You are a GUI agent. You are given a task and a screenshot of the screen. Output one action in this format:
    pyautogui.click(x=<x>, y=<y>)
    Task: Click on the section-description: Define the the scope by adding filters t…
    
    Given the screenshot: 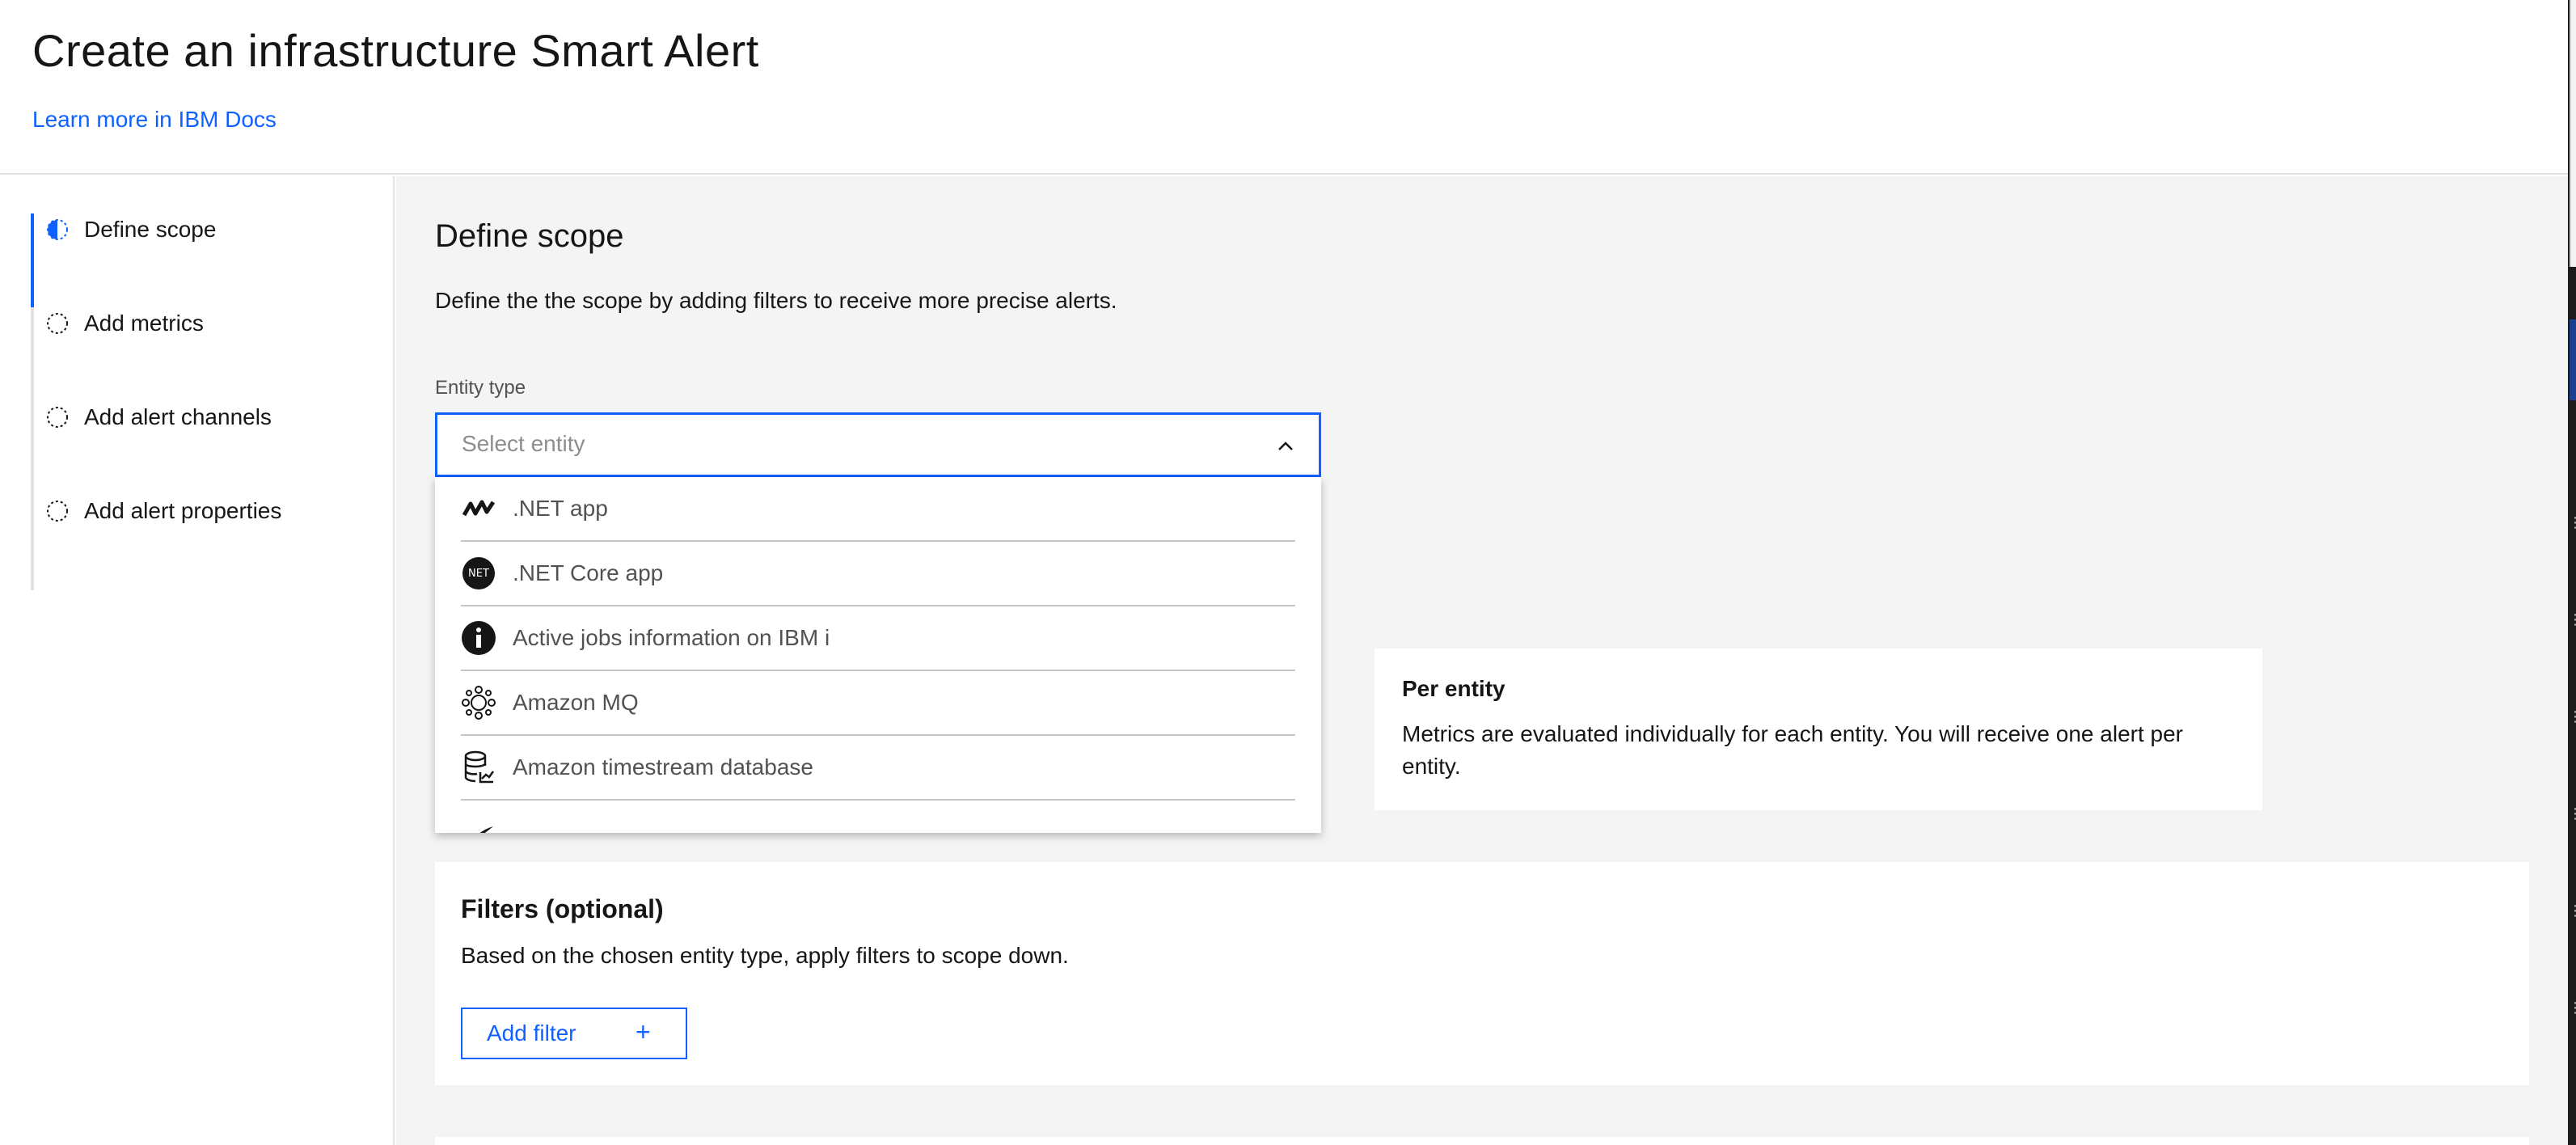 What is the action you would take?
    pyautogui.click(x=776, y=300)
    